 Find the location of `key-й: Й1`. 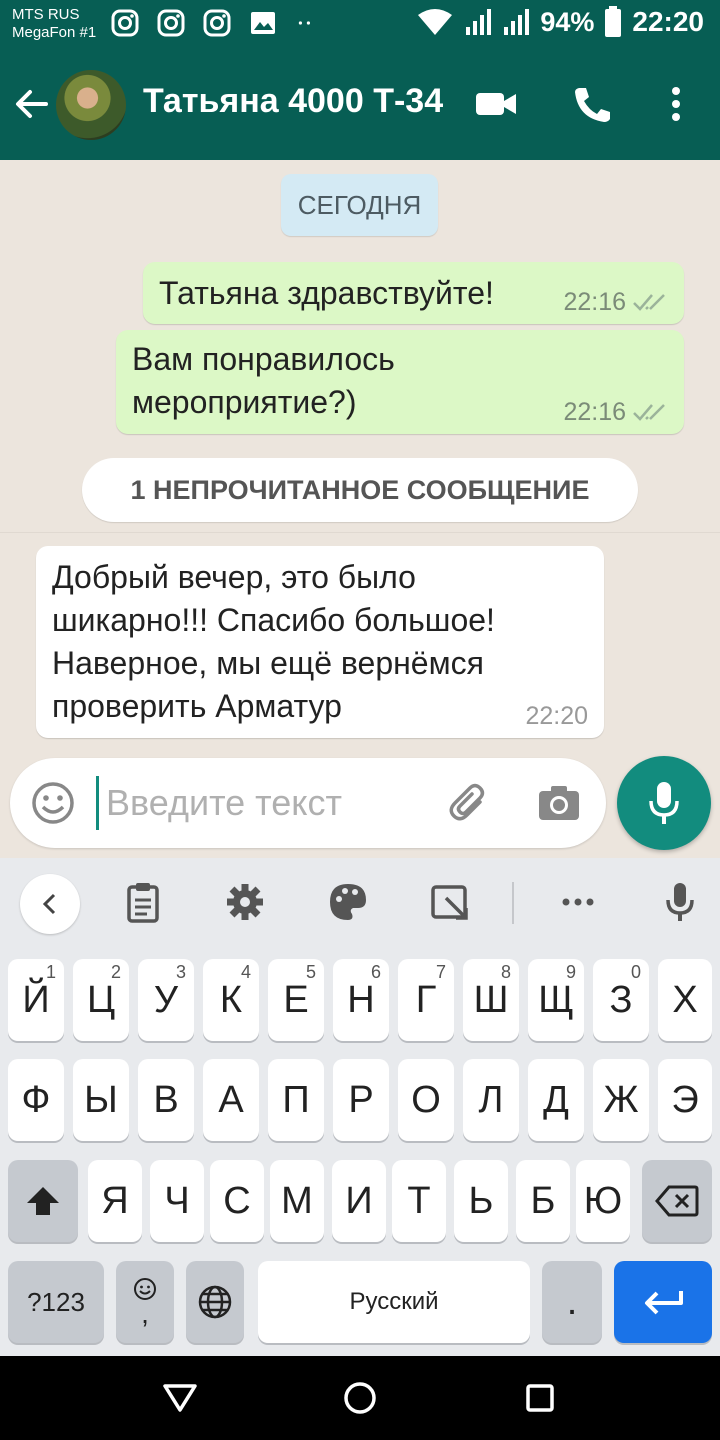

key-й: Й1 is located at coordinates (36, 1000).